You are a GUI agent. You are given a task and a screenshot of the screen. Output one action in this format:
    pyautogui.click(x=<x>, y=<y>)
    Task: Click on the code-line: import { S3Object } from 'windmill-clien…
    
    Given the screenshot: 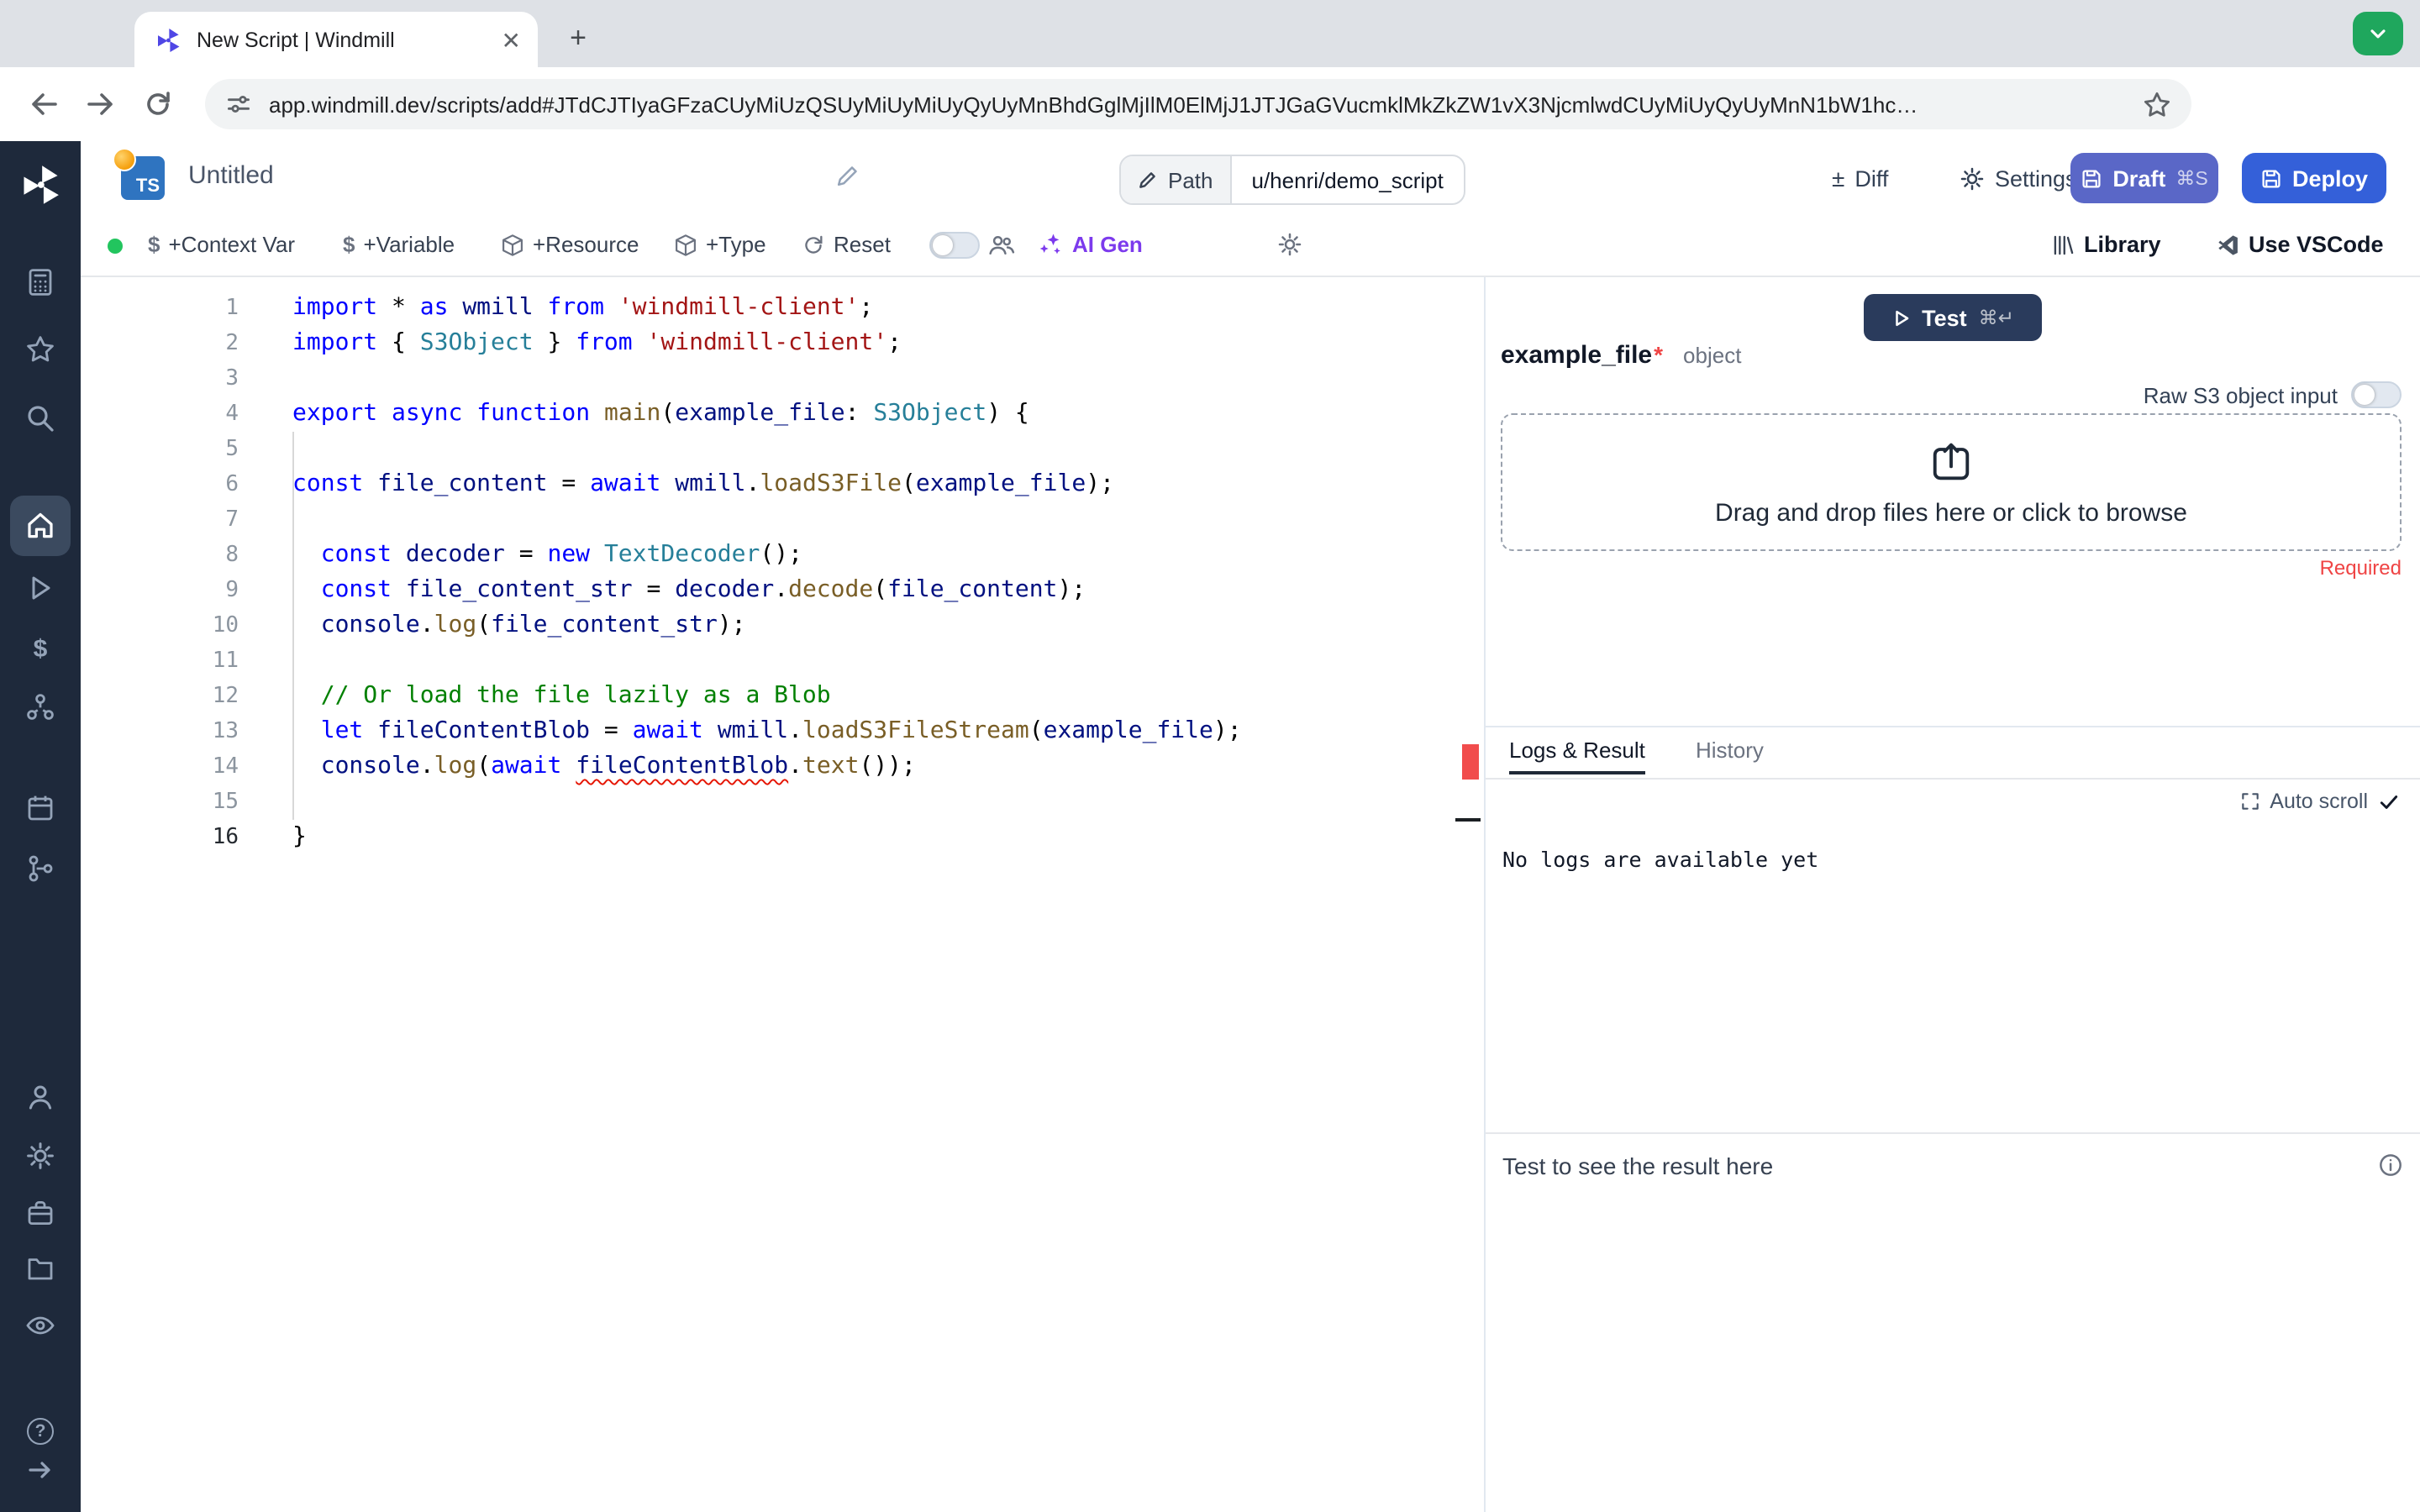 What is the action you would take?
    pyautogui.click(x=597, y=343)
    